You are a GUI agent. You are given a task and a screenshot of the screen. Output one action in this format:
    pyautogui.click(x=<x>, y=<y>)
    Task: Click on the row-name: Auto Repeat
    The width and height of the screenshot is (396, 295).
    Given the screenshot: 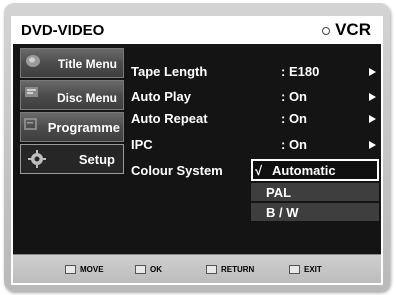 What is the action you would take?
    pyautogui.click(x=169, y=118)
    